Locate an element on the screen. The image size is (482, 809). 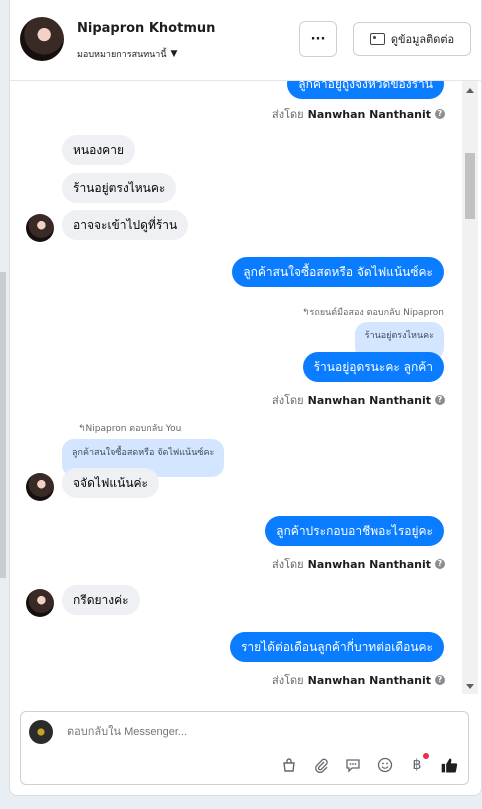
page-edge is located at coordinates (3, 425).